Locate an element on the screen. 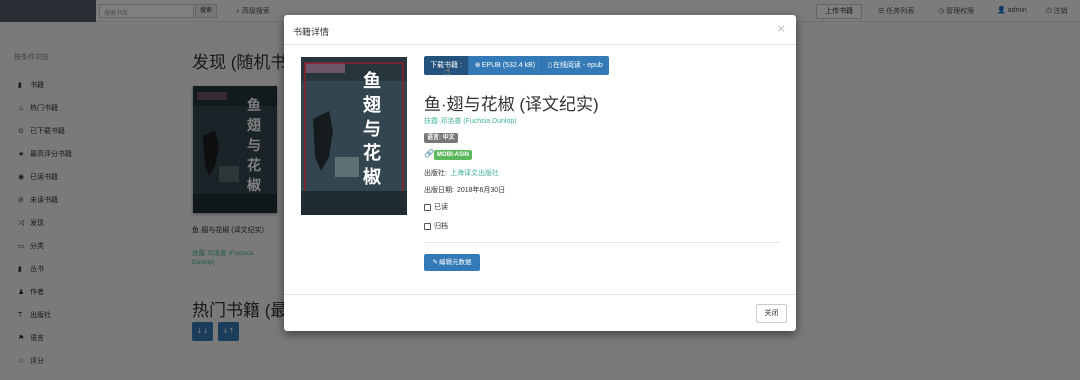 This screenshot has width=1080, height=380. book-cover: 鱼 翅 与 花 椒 is located at coordinates (354, 136).